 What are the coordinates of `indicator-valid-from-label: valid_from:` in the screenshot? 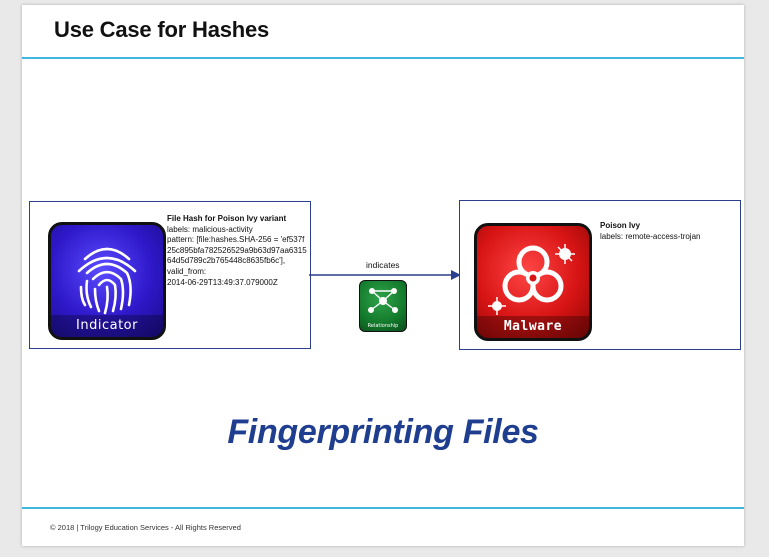 It's located at (187, 271).